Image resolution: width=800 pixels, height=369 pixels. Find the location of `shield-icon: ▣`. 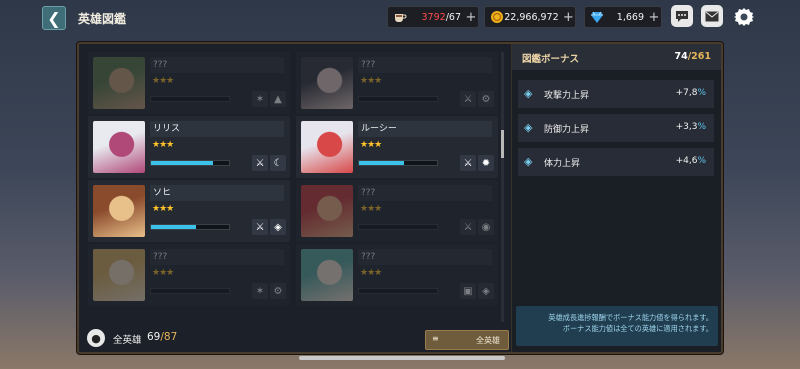

shield-icon: ▣ is located at coordinates (468, 291).